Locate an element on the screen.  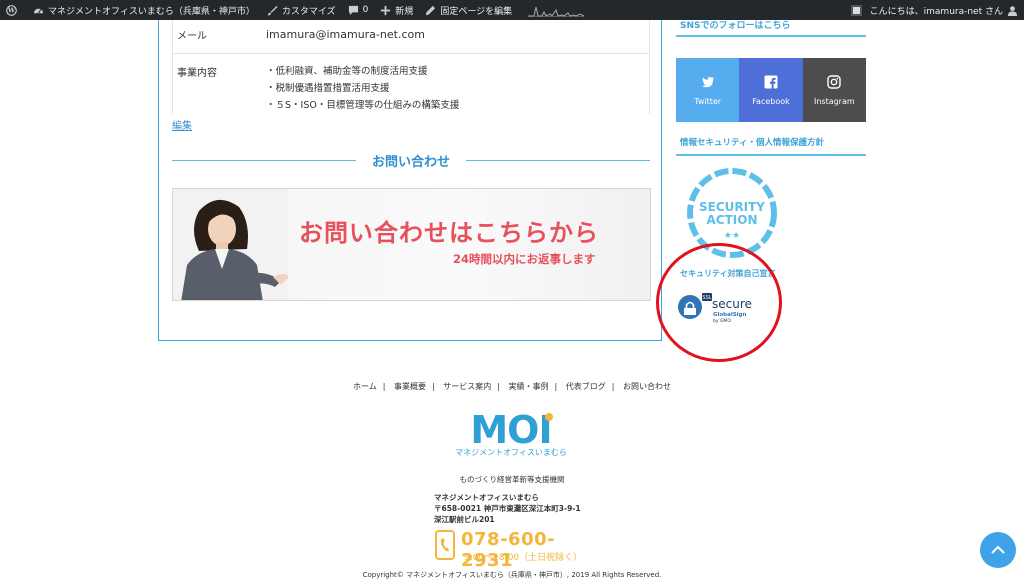
woman-presenting-image is located at coordinates (230, 244).